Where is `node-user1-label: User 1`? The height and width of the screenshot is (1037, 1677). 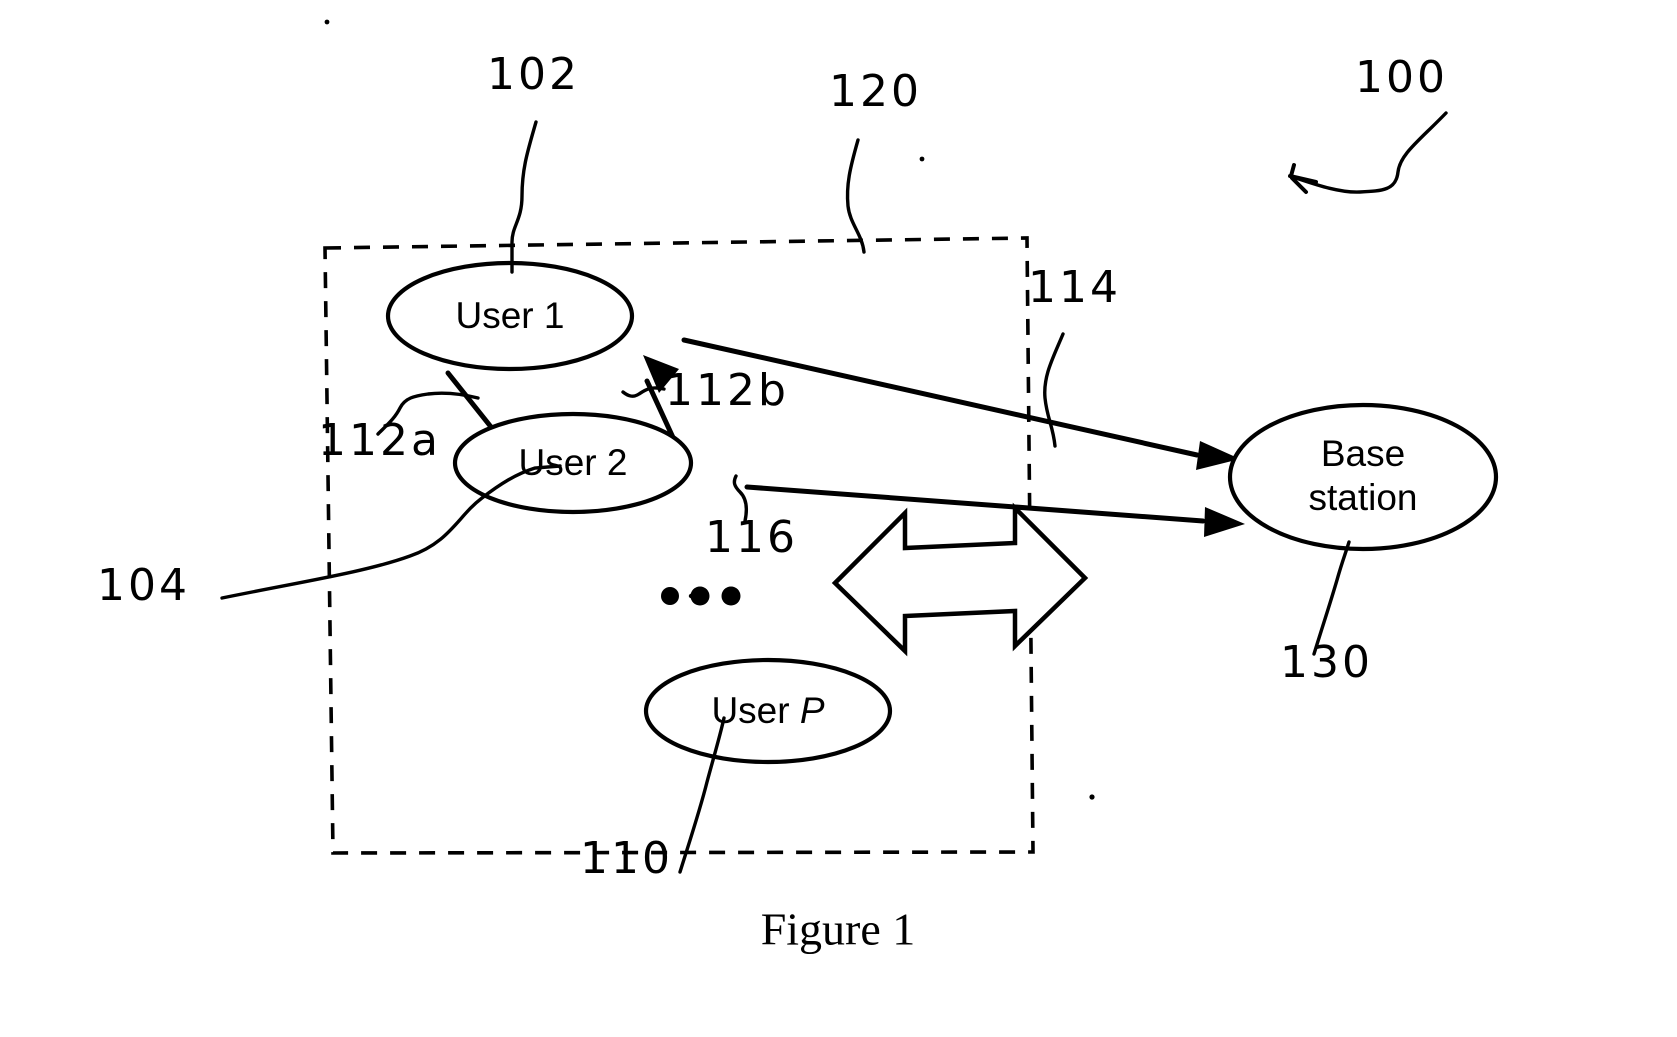 node-user1-label: User 1 is located at coordinates (510, 315).